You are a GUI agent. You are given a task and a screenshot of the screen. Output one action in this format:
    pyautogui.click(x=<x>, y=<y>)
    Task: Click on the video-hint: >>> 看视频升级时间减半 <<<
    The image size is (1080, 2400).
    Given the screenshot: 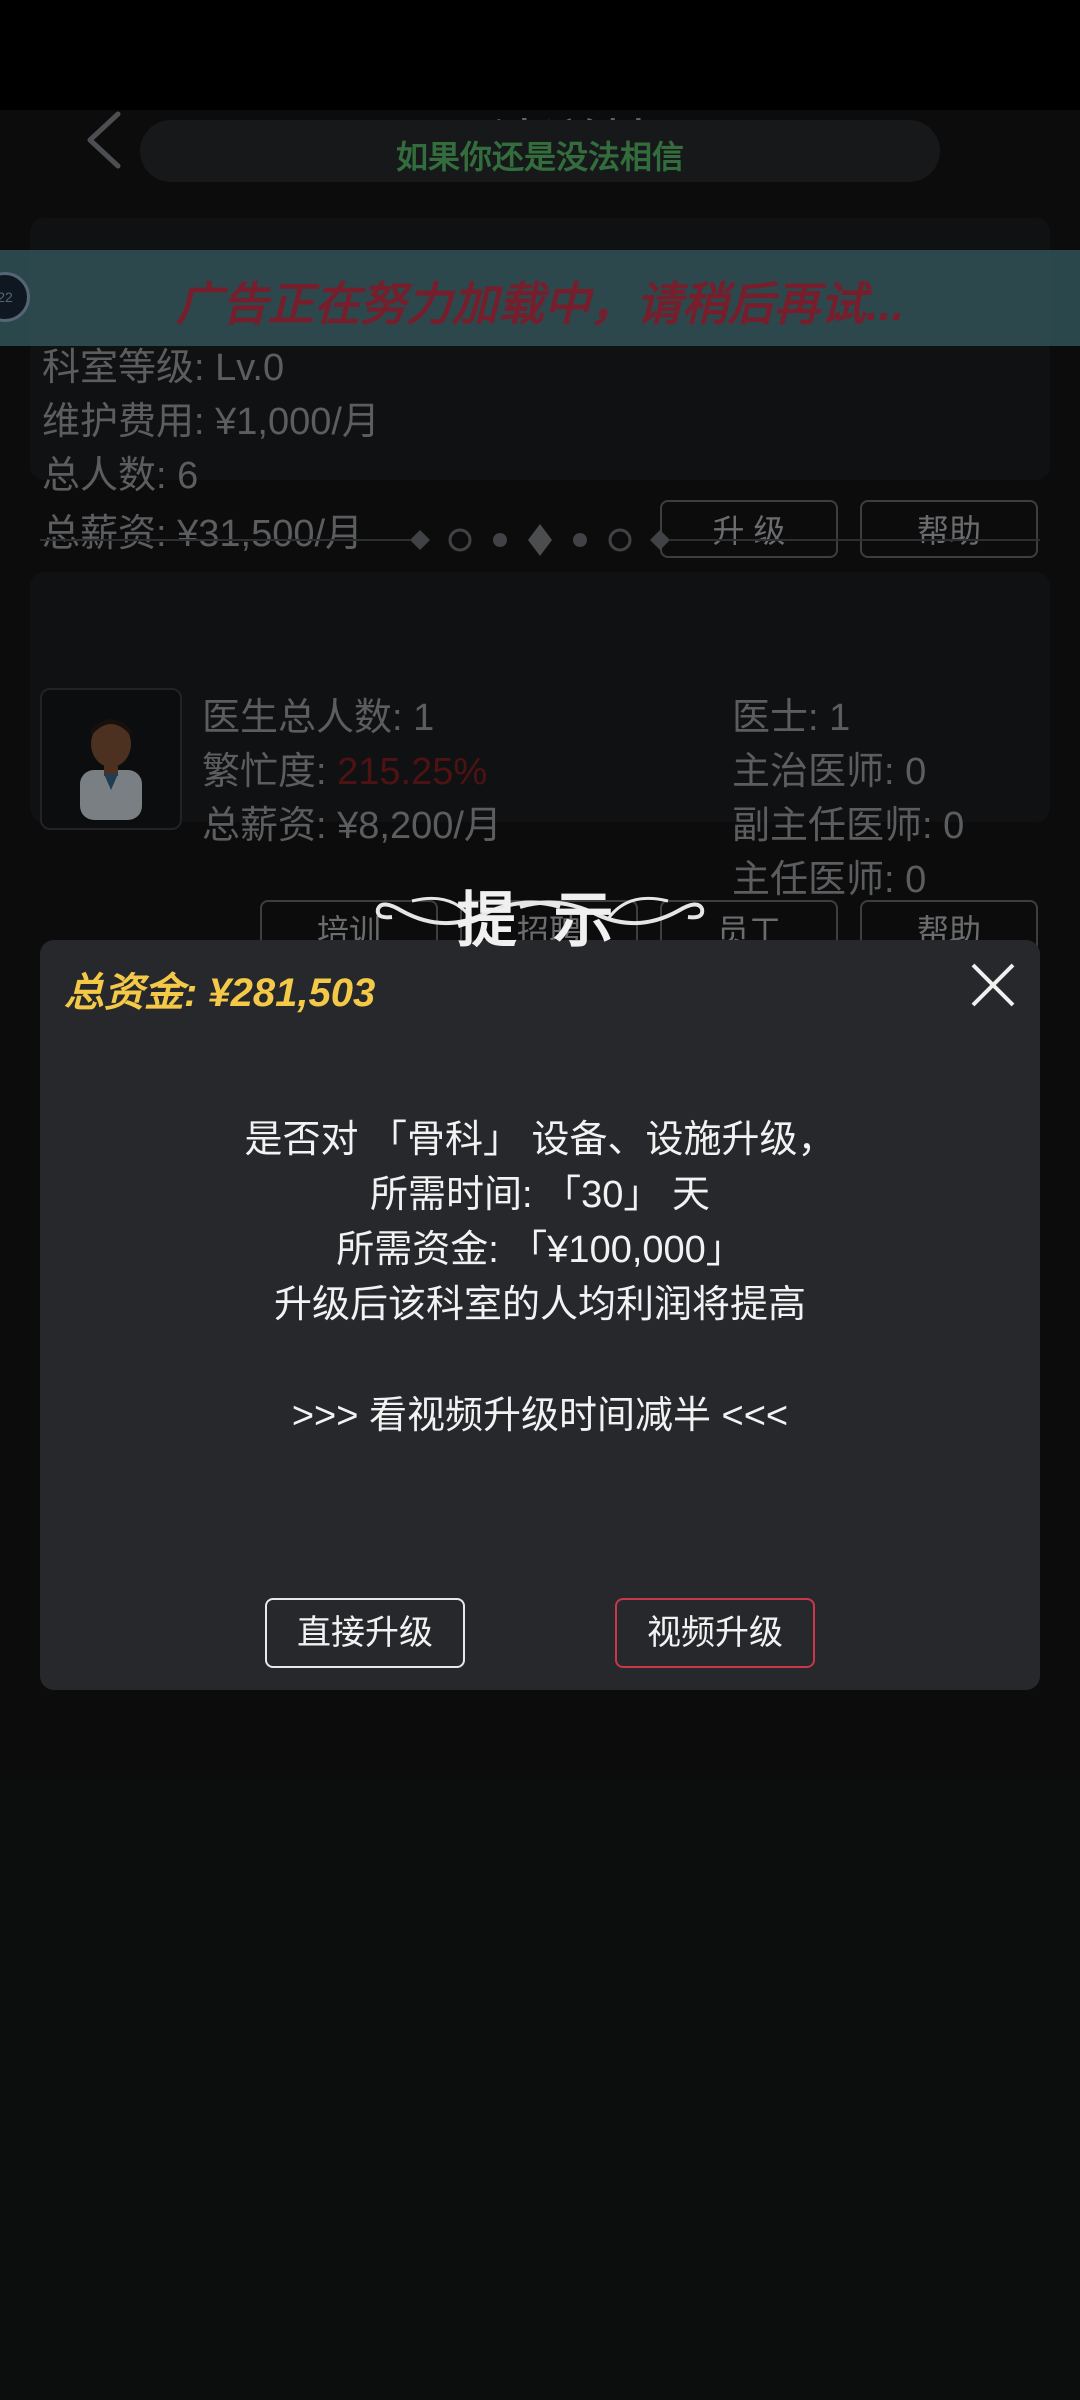 What is the action you would take?
    pyautogui.click(x=540, y=1411)
    